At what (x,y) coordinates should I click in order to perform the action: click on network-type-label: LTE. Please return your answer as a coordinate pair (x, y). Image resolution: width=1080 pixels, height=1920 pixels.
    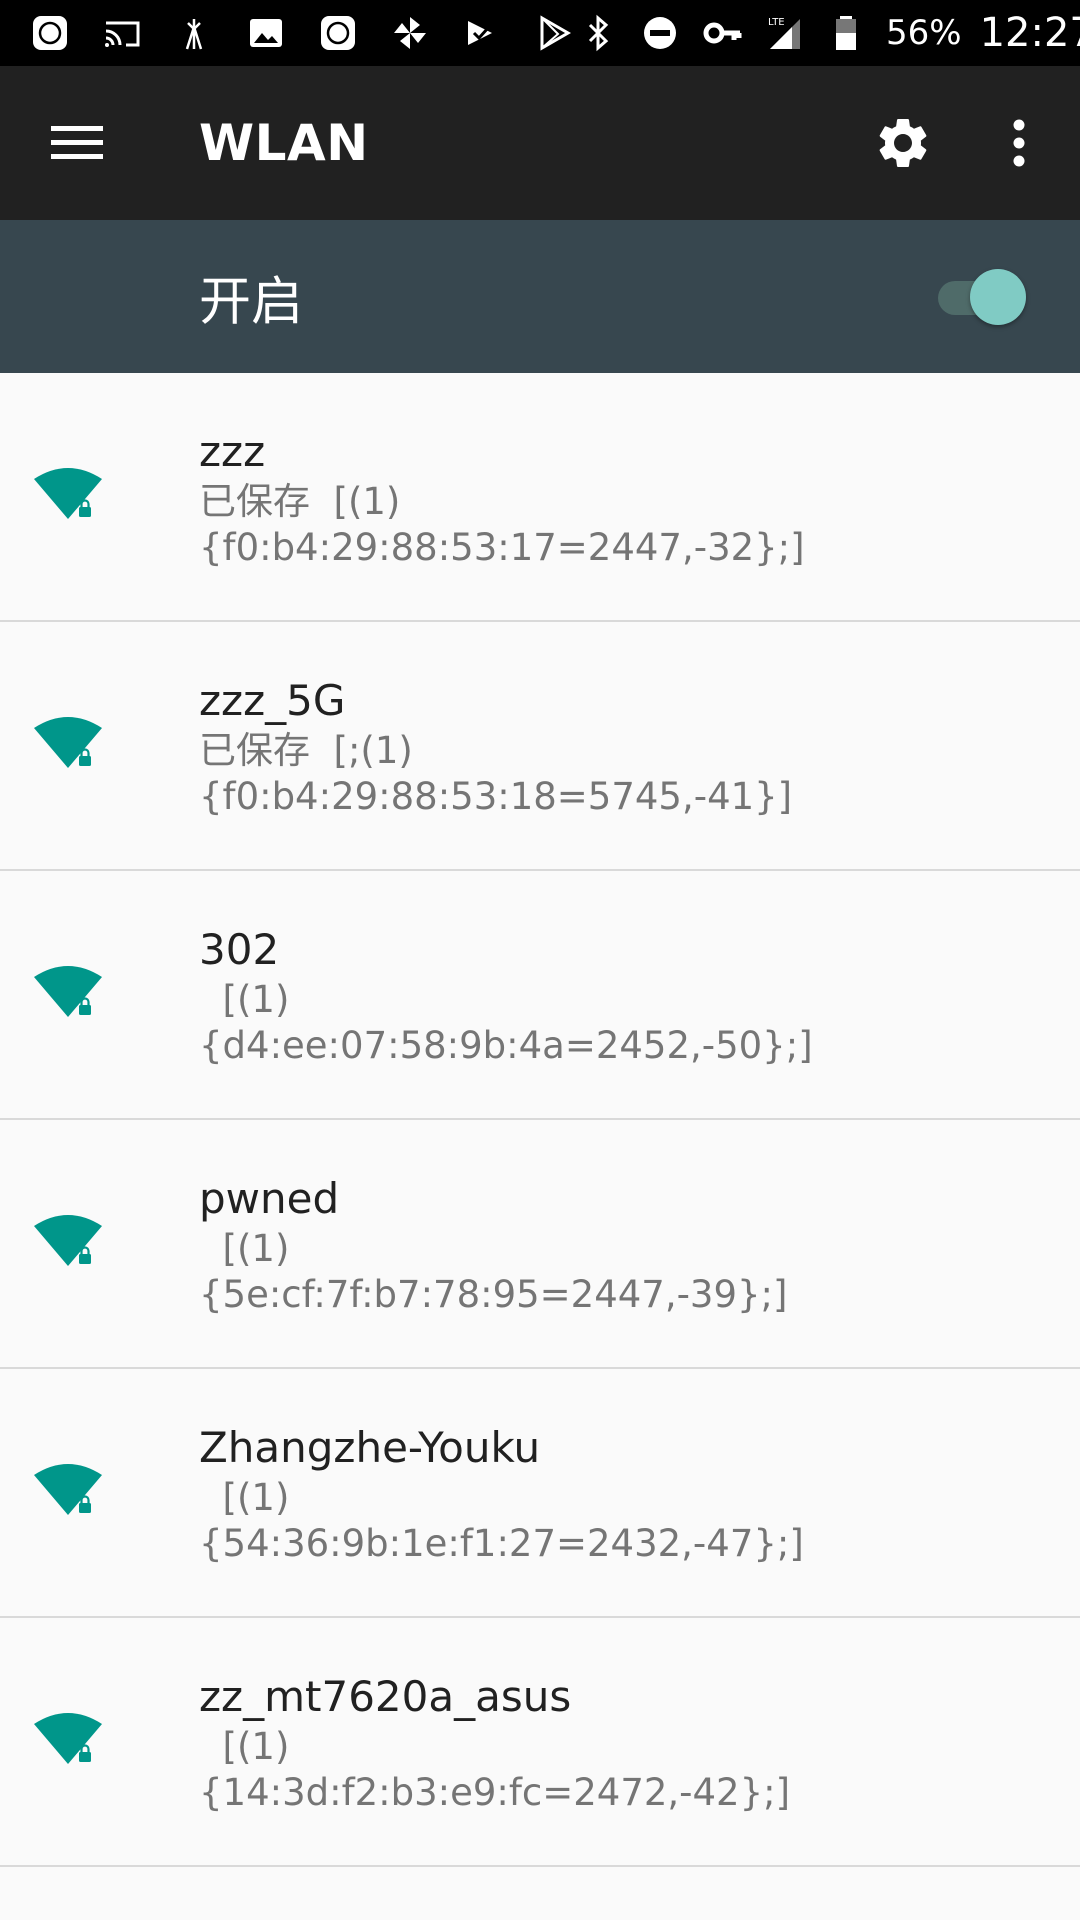
    Looking at the image, I should click on (776, 22).